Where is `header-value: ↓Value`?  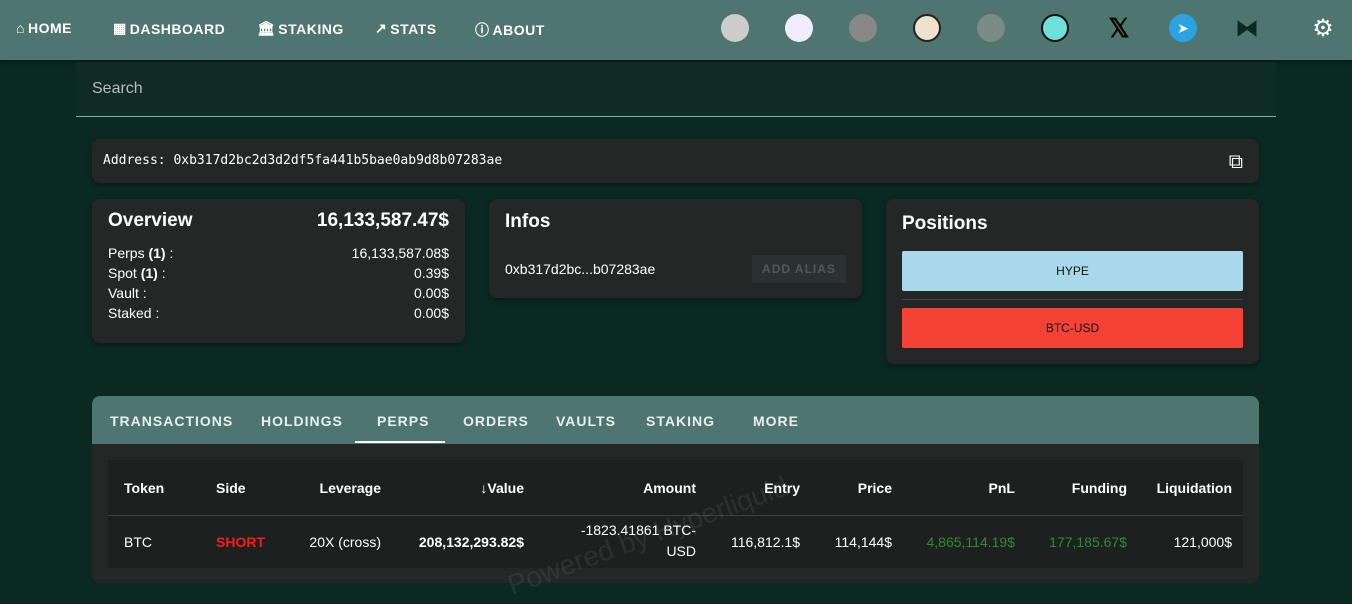 header-value: ↓Value is located at coordinates (502, 488).